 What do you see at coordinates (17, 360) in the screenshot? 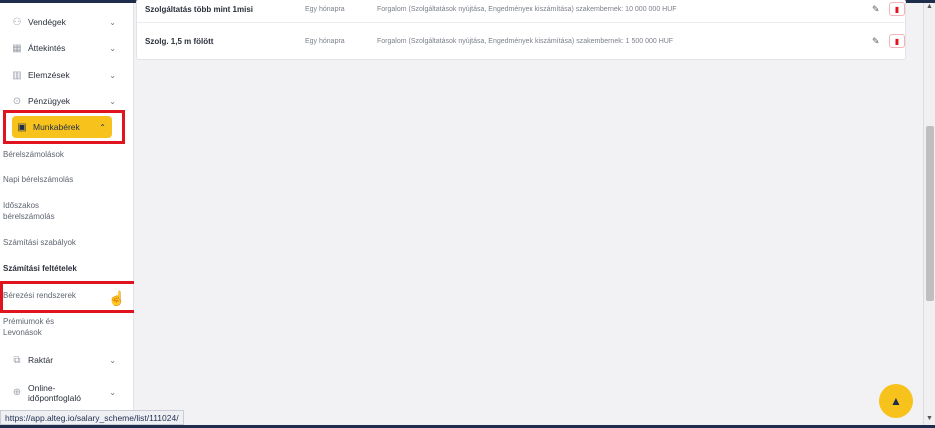
I see `boxes-icon: ⧉` at bounding box center [17, 360].